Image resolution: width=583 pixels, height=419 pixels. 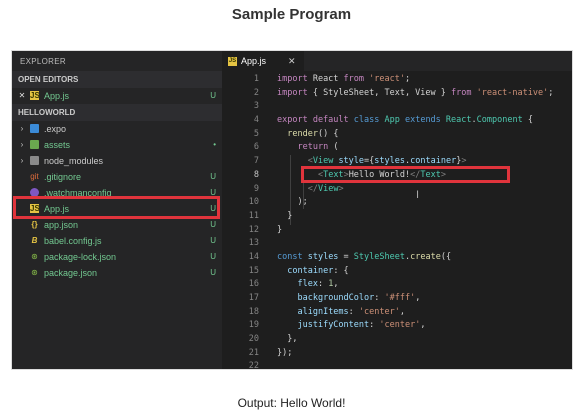 What do you see at coordinates (117, 241) in the screenshot?
I see `file-tree-item: Bbabel.config.js U` at bounding box center [117, 241].